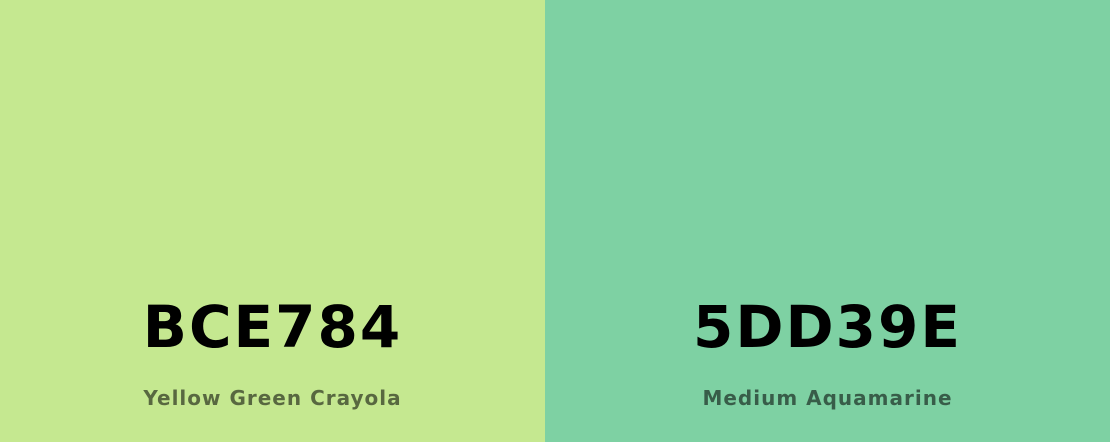 The width and height of the screenshot is (1110, 442). What do you see at coordinates (272, 327) in the screenshot?
I see `swatch-hex-code: BCE784` at bounding box center [272, 327].